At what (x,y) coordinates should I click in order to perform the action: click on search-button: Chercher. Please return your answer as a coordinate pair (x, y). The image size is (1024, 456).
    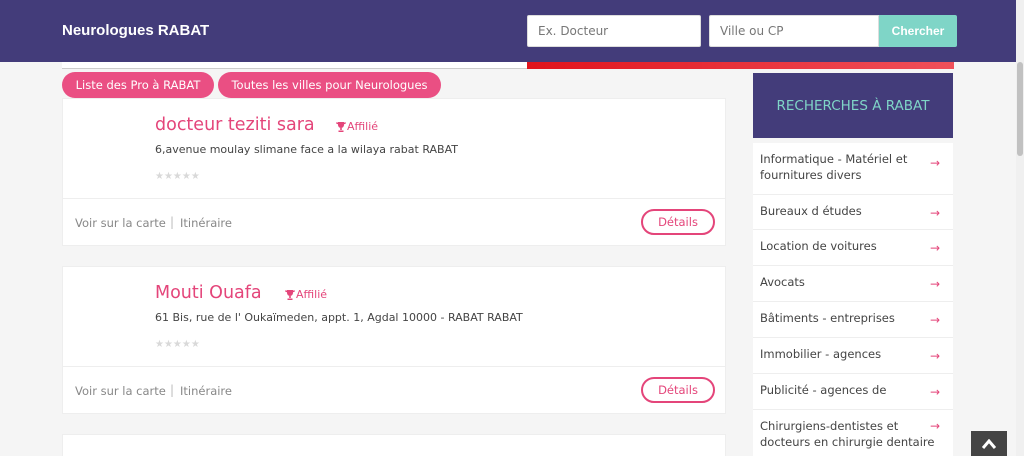
    Looking at the image, I should click on (918, 31).